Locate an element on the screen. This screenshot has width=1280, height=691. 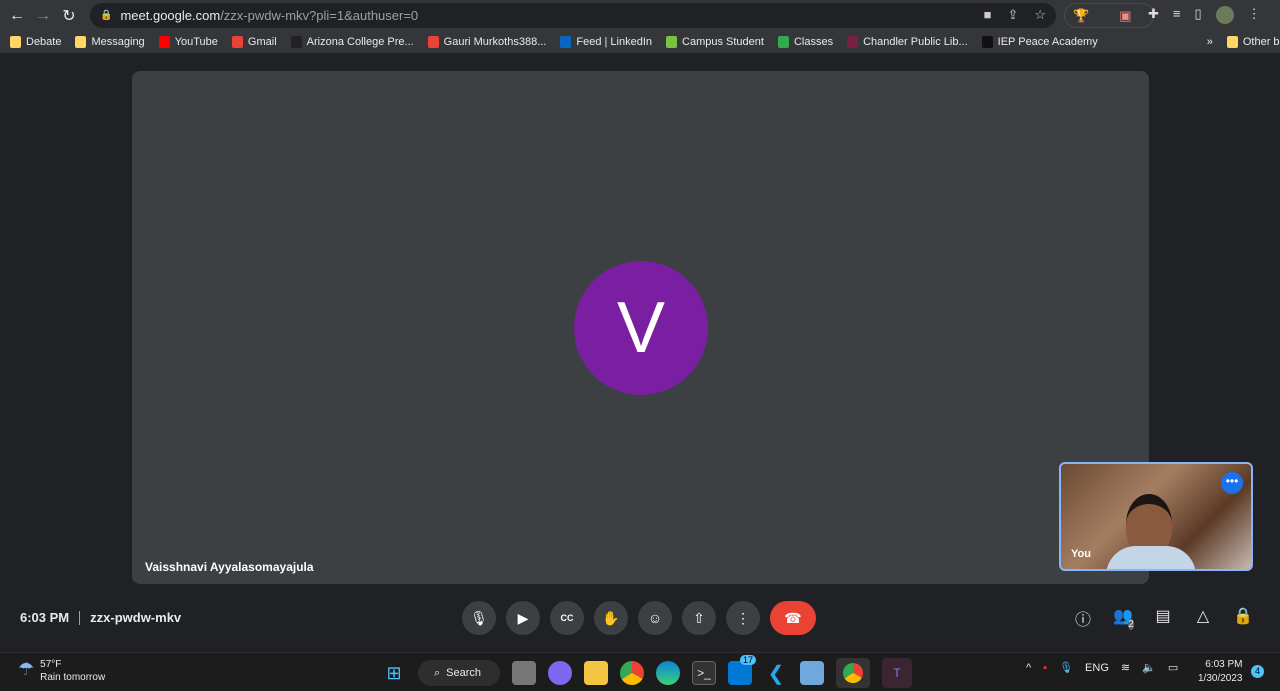
bookmark-item: IEP Peace Academy is located at coordinates (1039, 42).